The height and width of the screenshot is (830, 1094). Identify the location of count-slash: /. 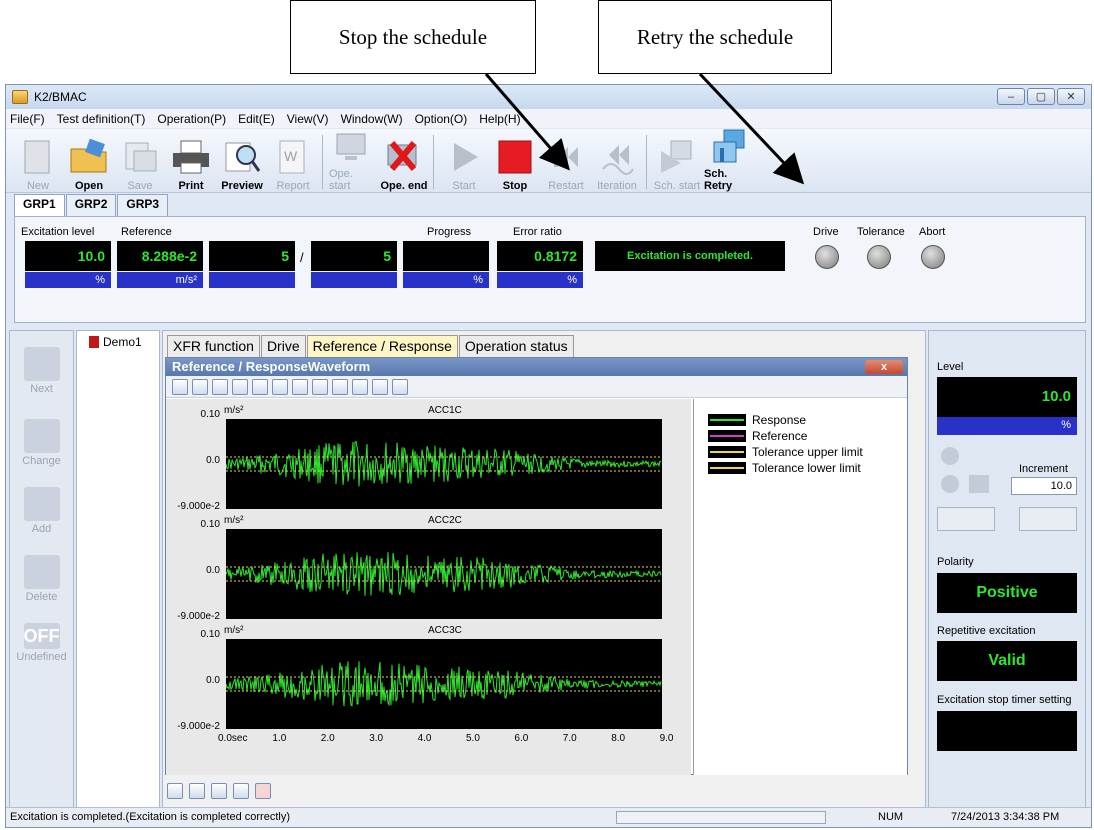
(302, 257).